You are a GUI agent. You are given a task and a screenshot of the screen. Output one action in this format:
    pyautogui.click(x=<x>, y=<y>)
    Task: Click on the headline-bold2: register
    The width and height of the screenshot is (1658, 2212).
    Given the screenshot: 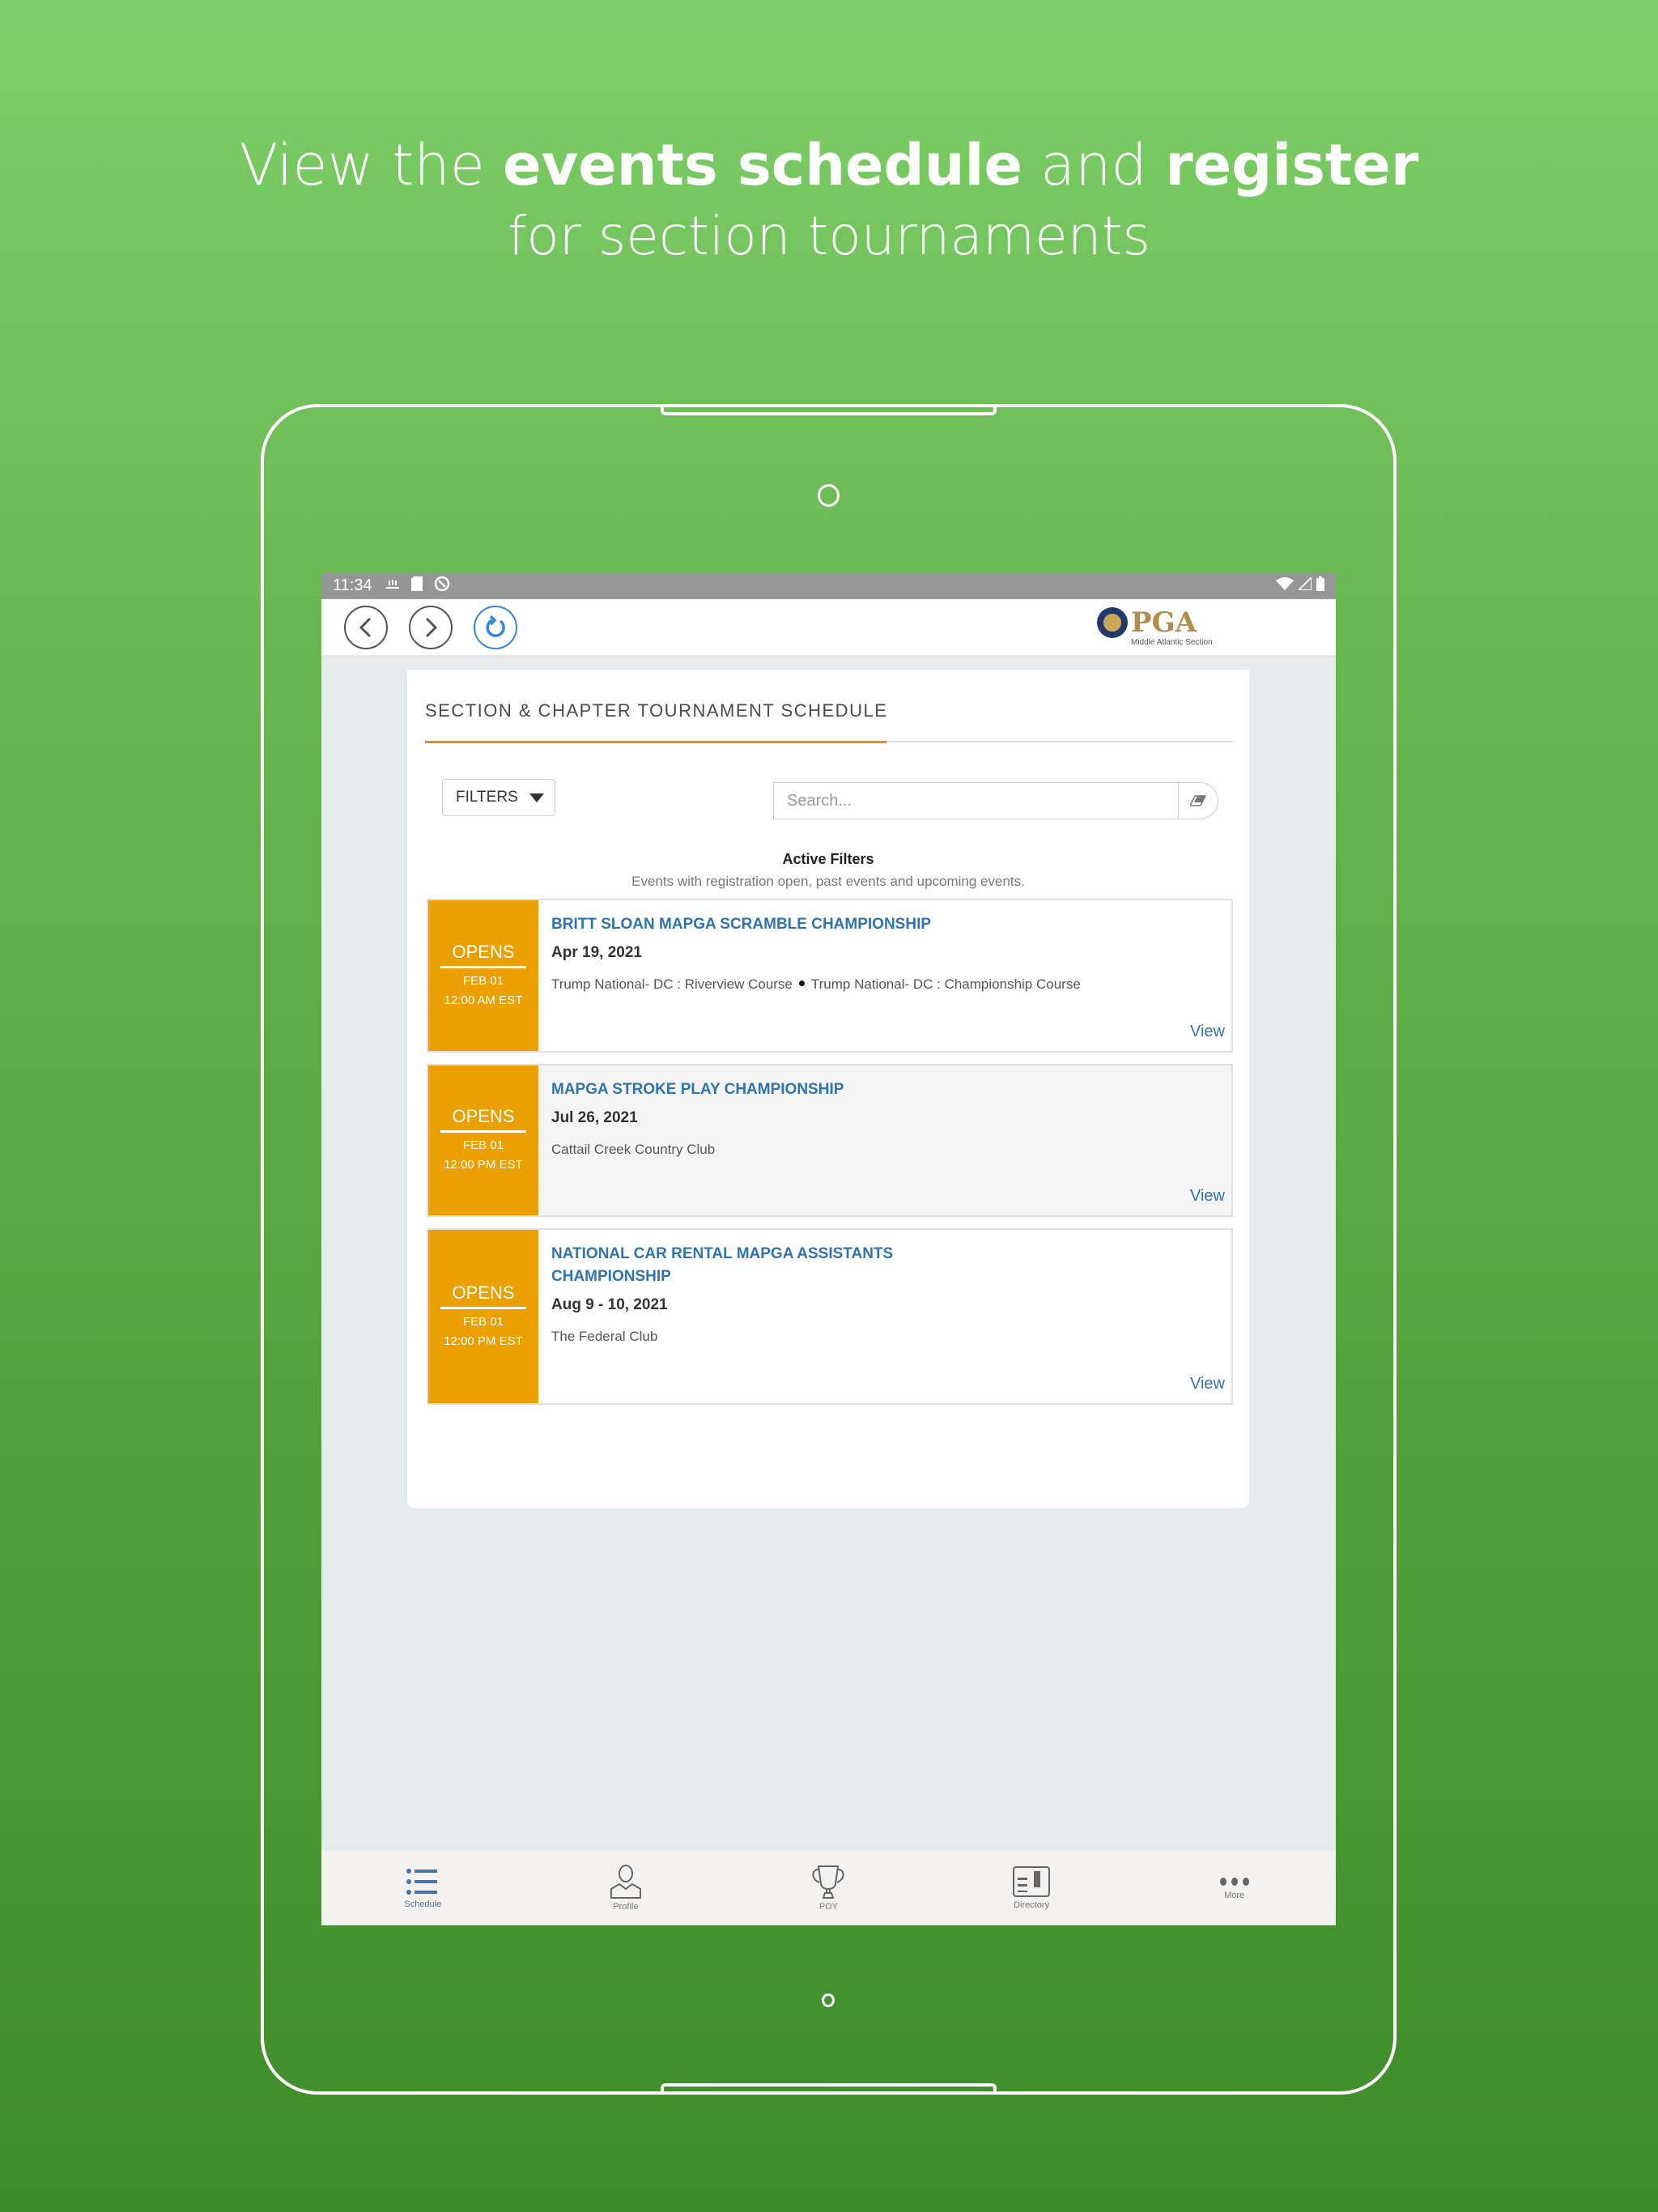 What is the action you would take?
    pyautogui.click(x=1292, y=165)
    